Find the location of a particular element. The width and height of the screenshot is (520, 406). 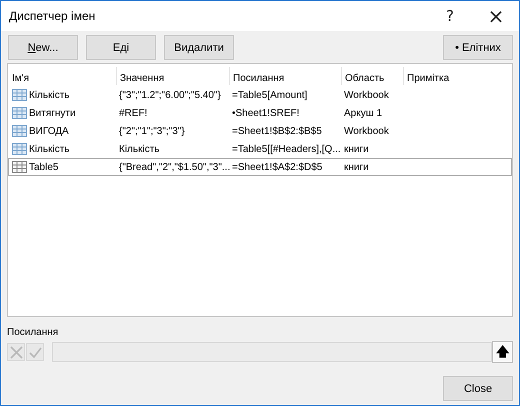

column-header: Значення is located at coordinates (172, 76).